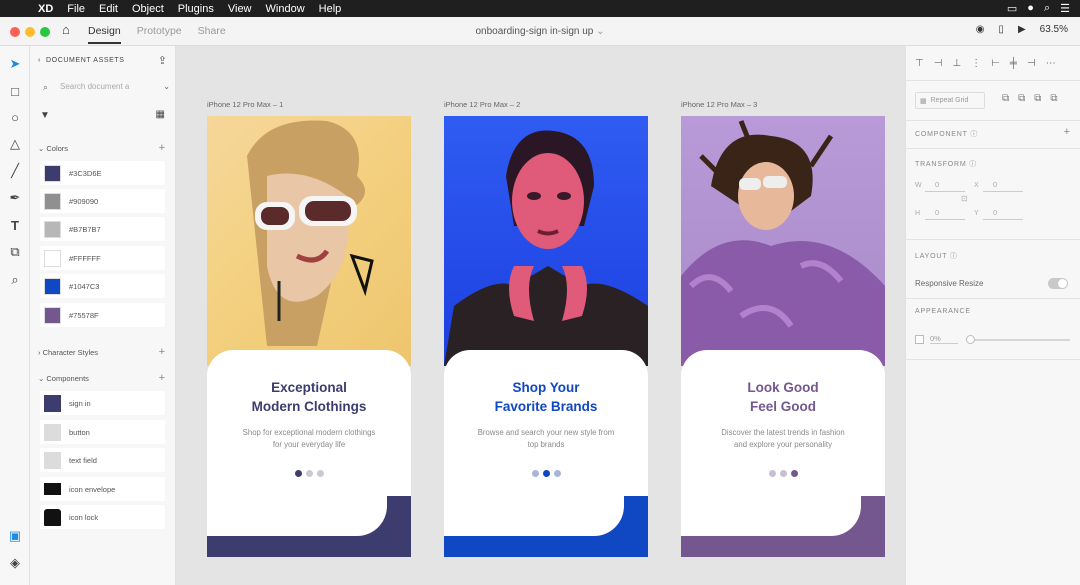 This screenshot has height=585, width=1080. What do you see at coordinates (102, 201) in the screenshot?
I see `color-swatch-row: #909090` at bounding box center [102, 201].